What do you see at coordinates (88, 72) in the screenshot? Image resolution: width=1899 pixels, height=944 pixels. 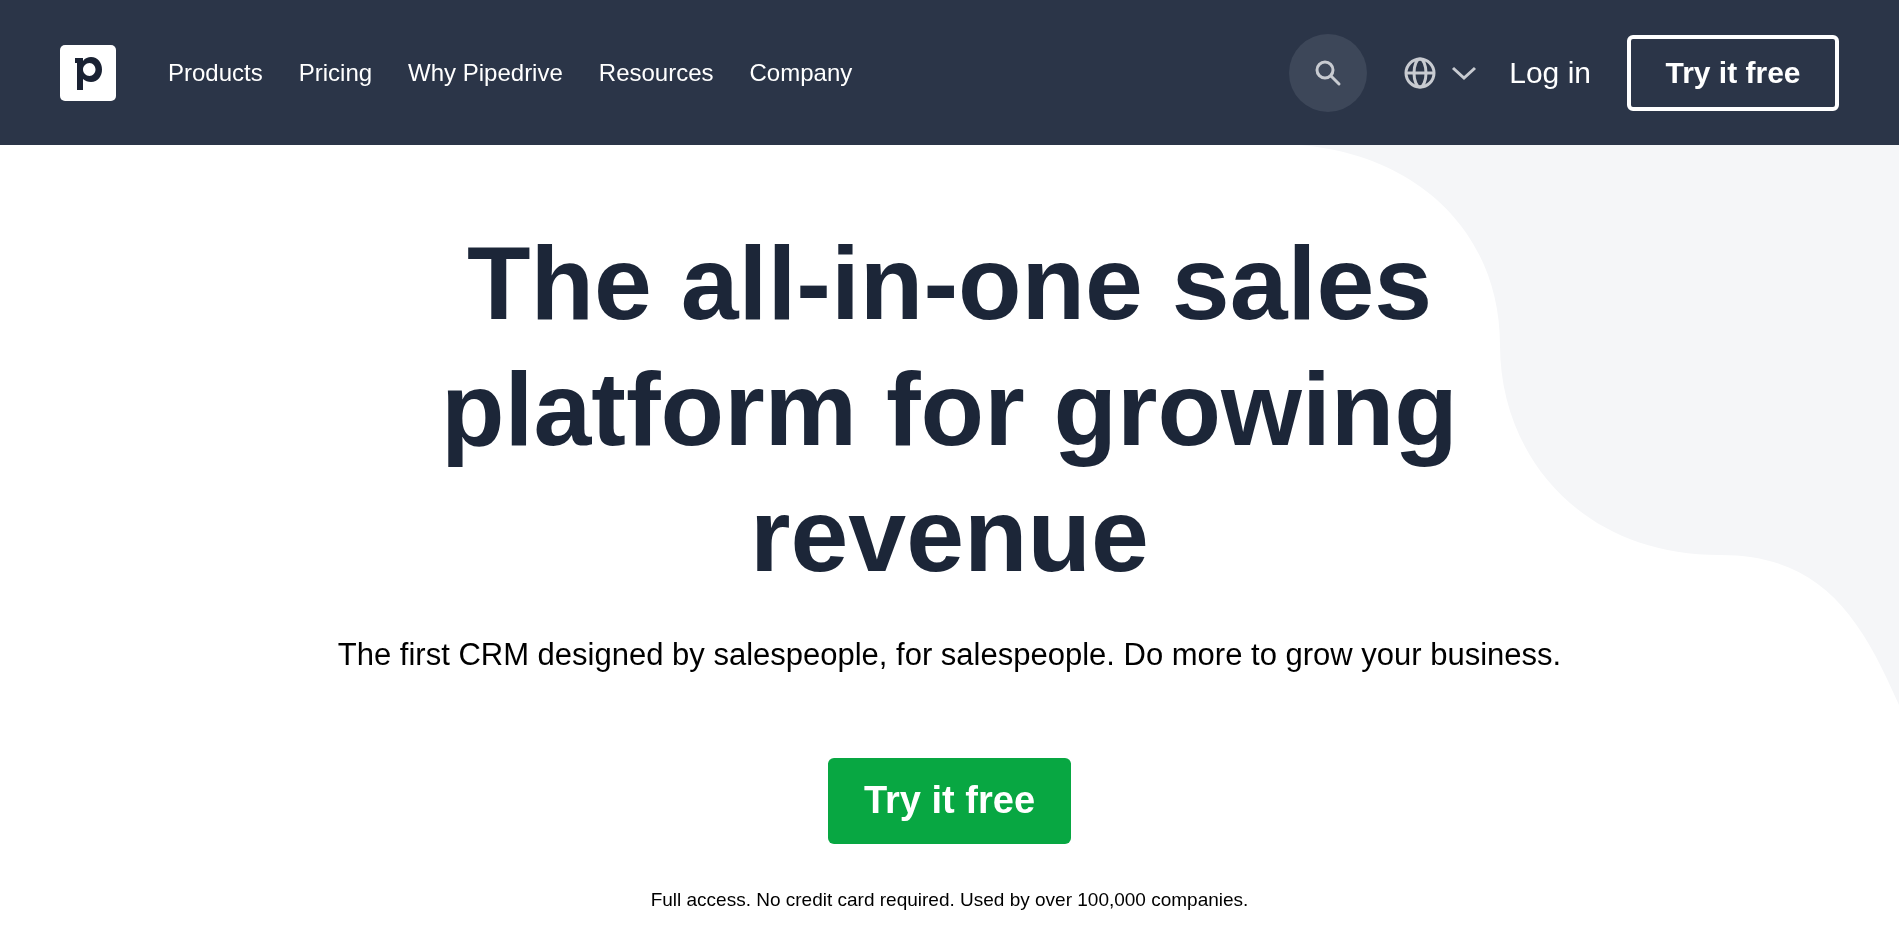 I see `logo-icon` at bounding box center [88, 72].